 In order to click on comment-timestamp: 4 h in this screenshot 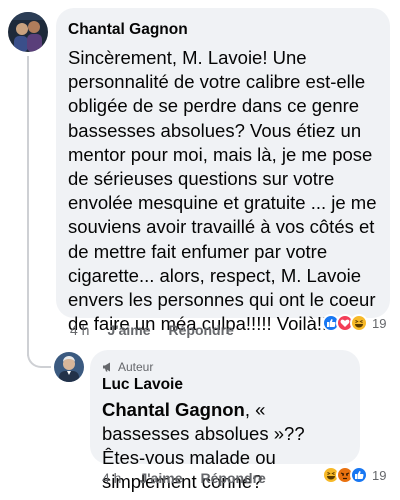, I will do `click(79, 330)`.